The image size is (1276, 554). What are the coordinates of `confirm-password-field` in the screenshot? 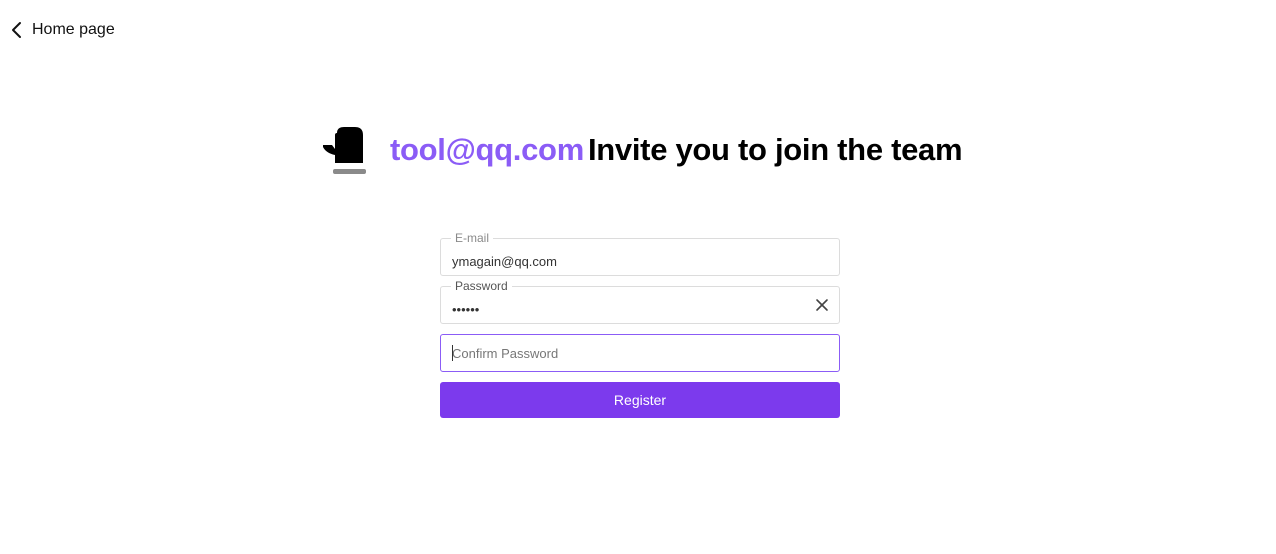 It's located at (640, 353).